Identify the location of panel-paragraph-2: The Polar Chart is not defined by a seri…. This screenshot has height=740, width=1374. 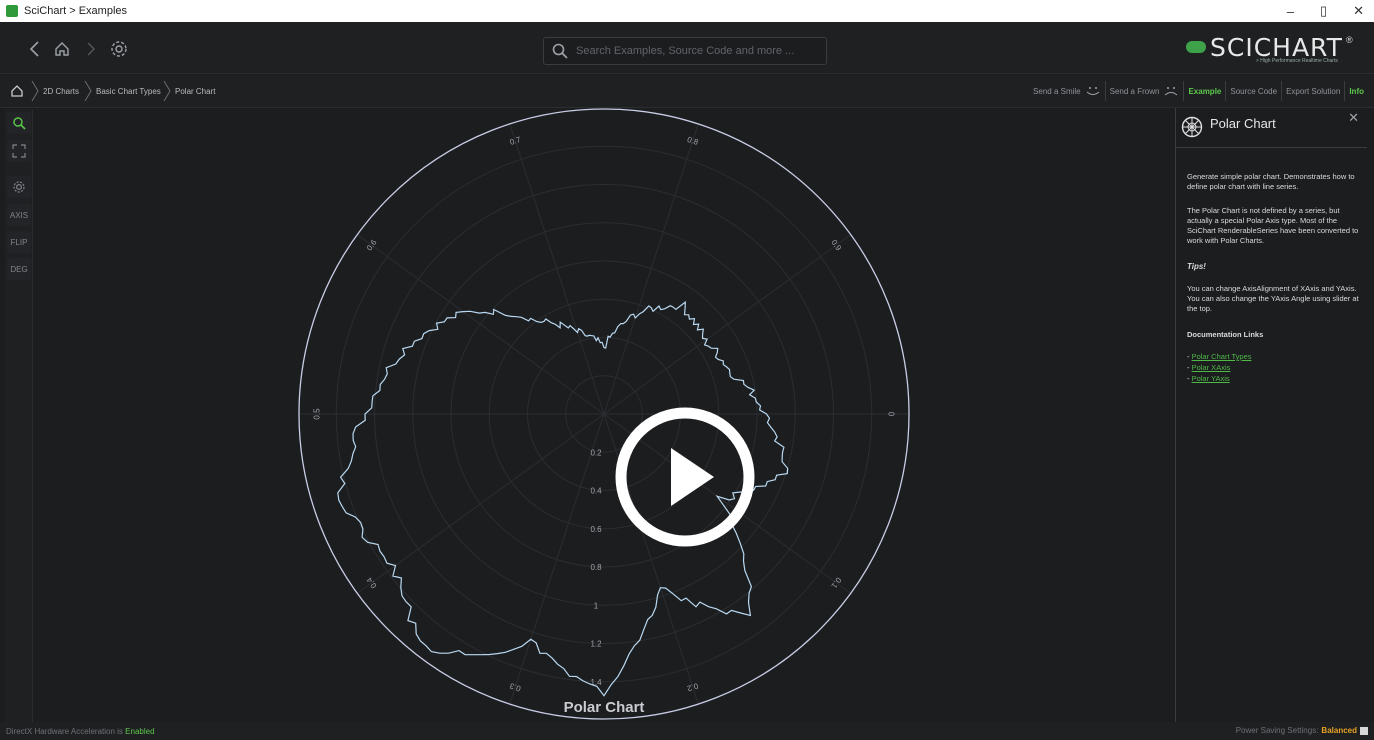
(1273, 225).